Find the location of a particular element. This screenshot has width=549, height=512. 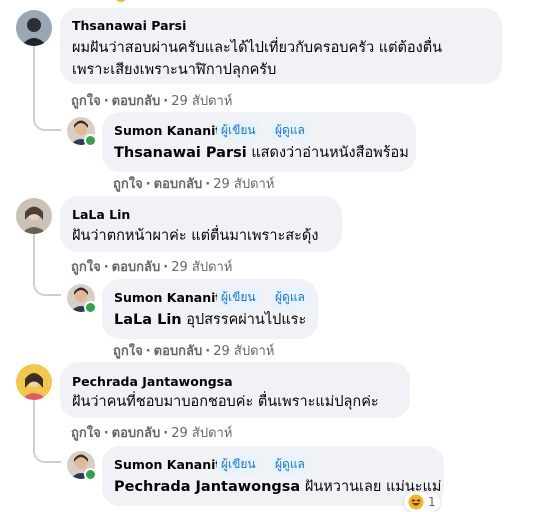

reply-text: Pechrada Jantawongsa ฝันหวานเลย แม่นะแม่ is located at coordinates (277, 487).